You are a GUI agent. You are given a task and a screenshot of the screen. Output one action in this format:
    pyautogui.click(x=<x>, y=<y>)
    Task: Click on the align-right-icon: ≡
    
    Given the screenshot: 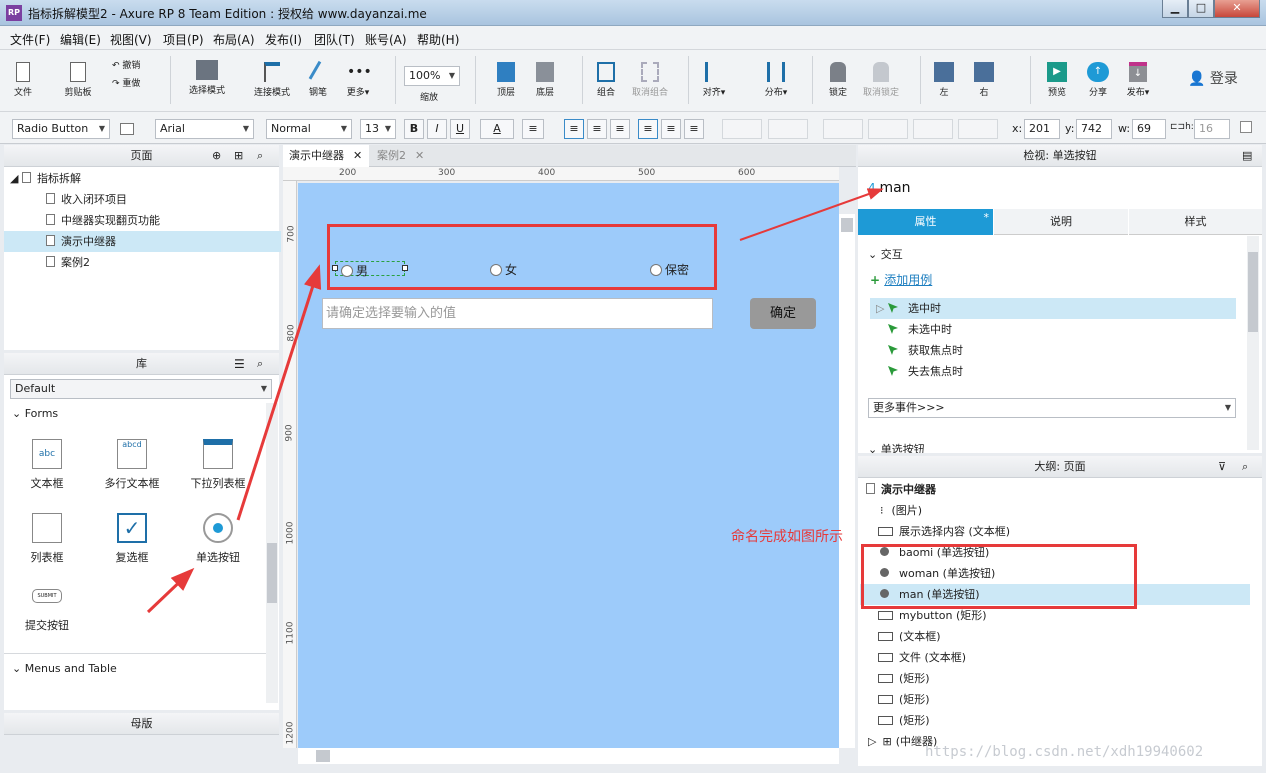 What is the action you would take?
    pyautogui.click(x=620, y=129)
    